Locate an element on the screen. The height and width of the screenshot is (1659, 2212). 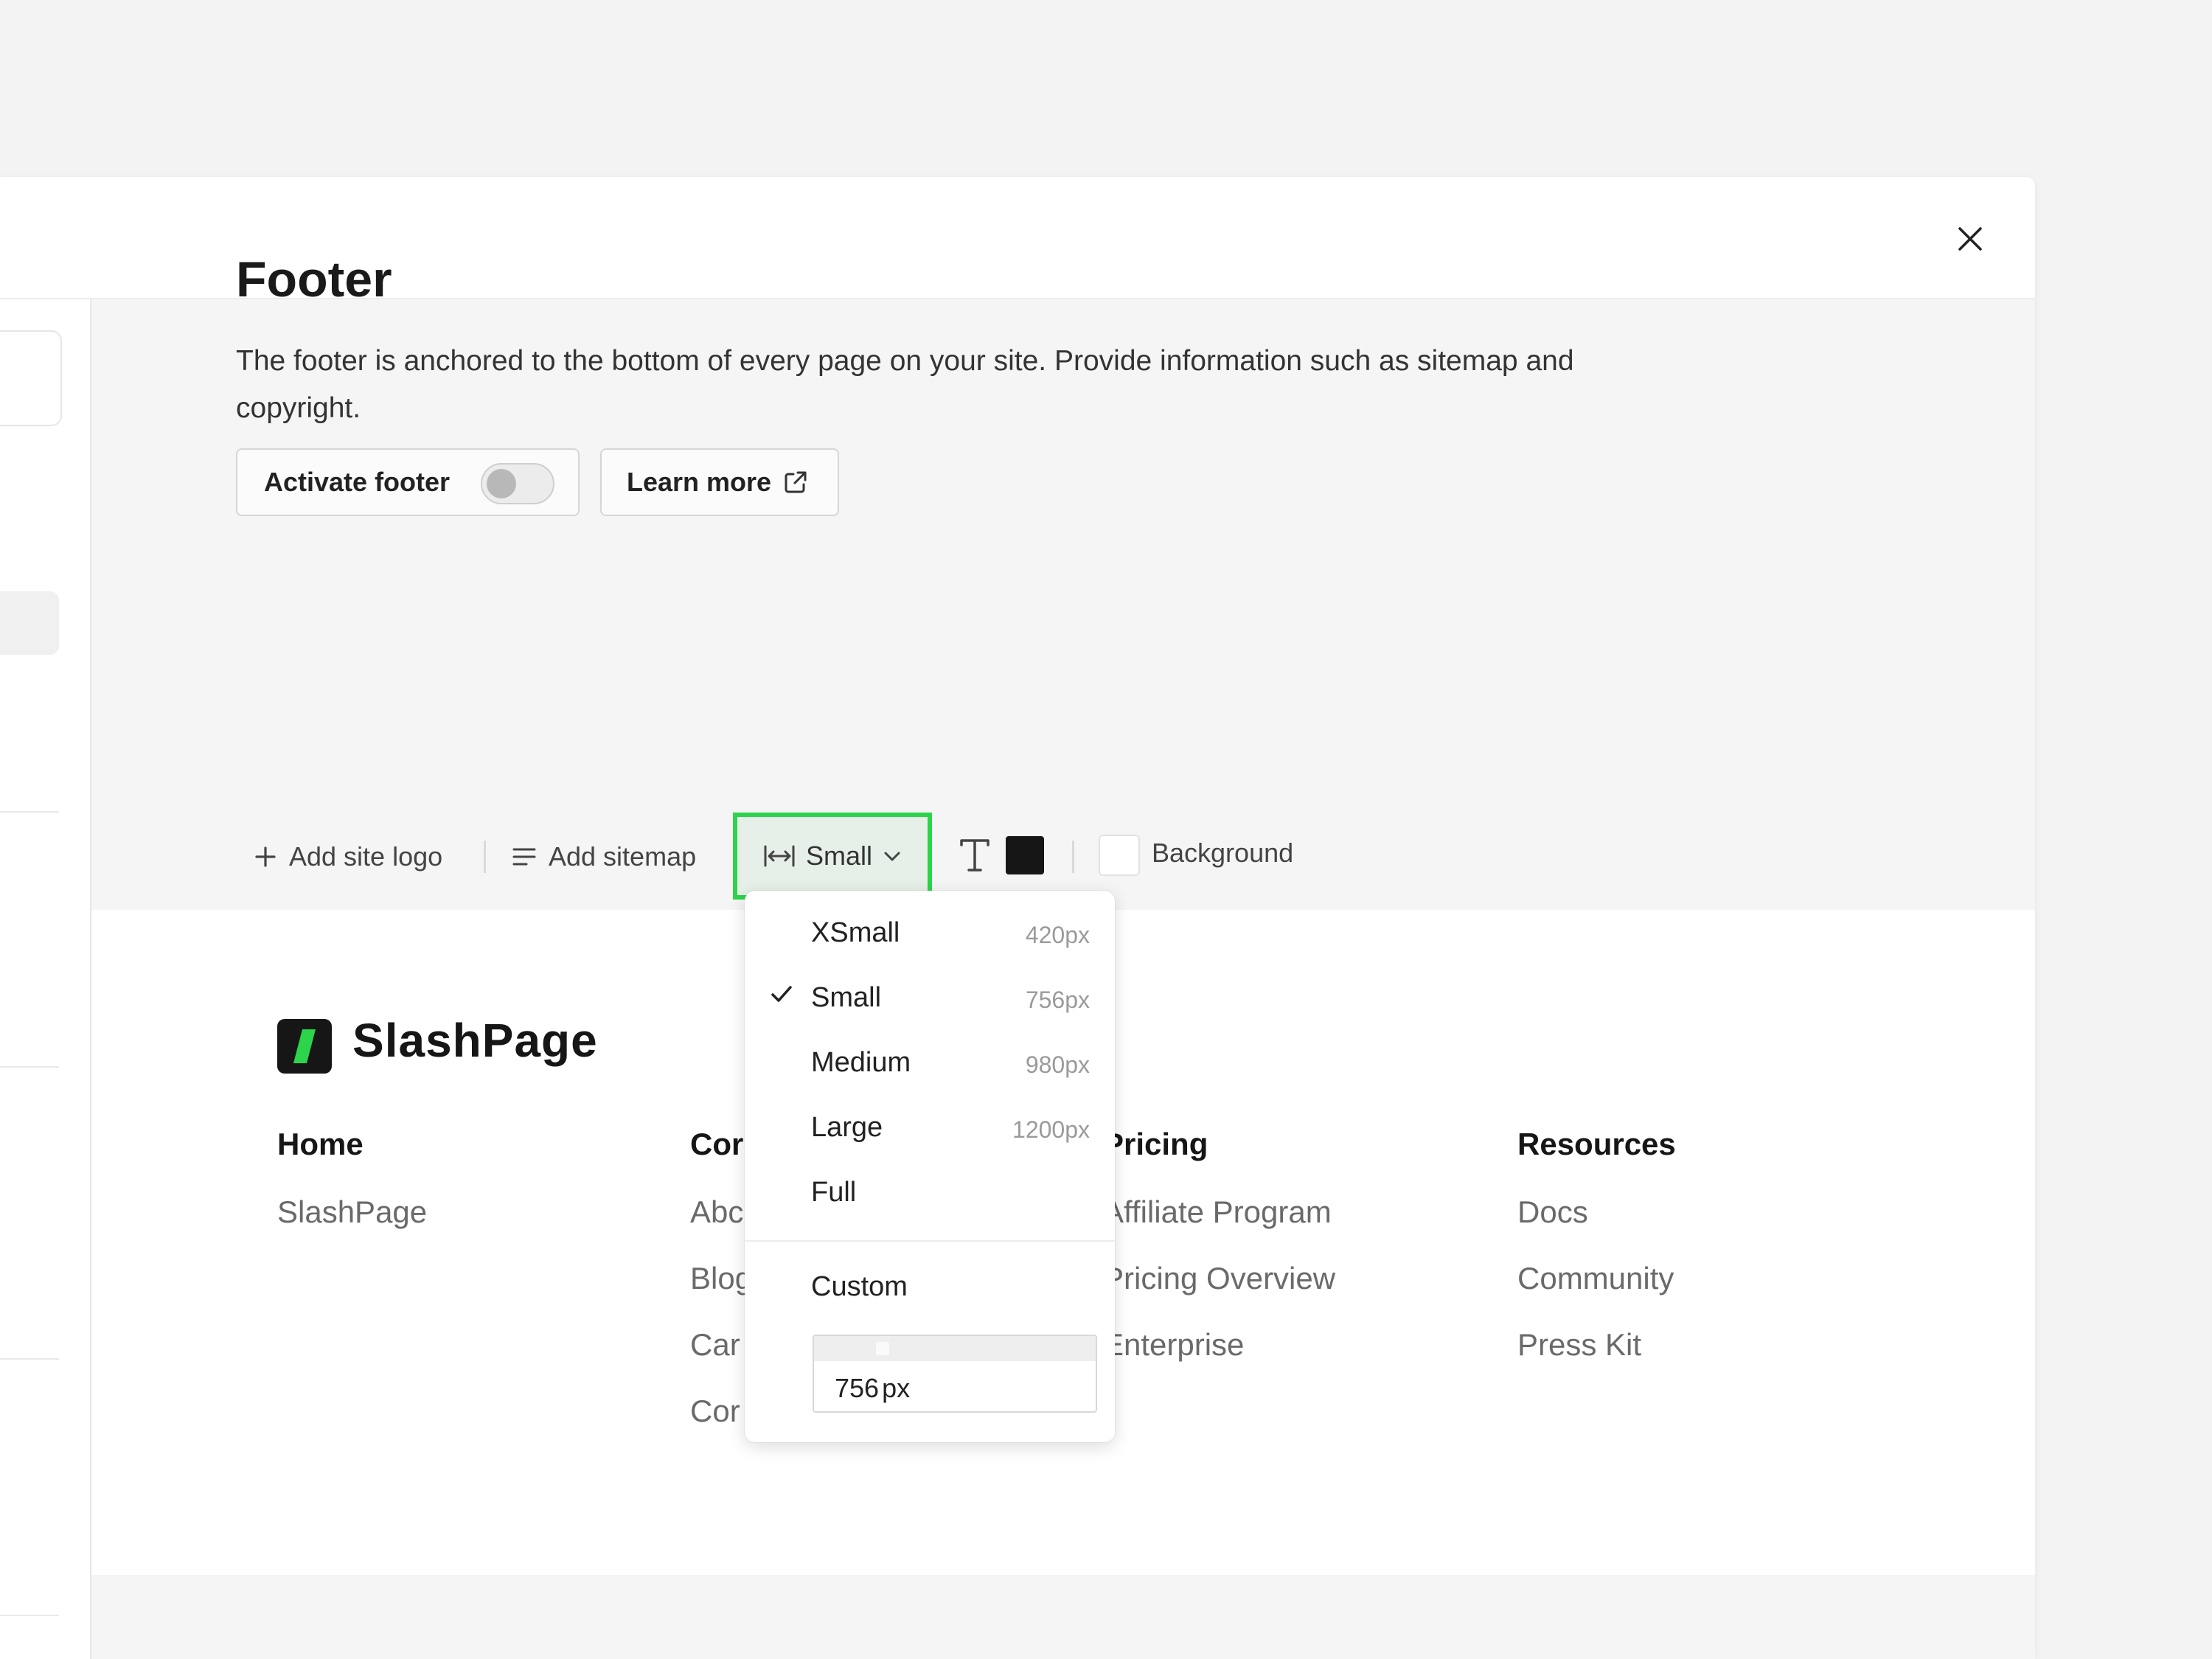
checkmark-icon is located at coordinates (781, 994).